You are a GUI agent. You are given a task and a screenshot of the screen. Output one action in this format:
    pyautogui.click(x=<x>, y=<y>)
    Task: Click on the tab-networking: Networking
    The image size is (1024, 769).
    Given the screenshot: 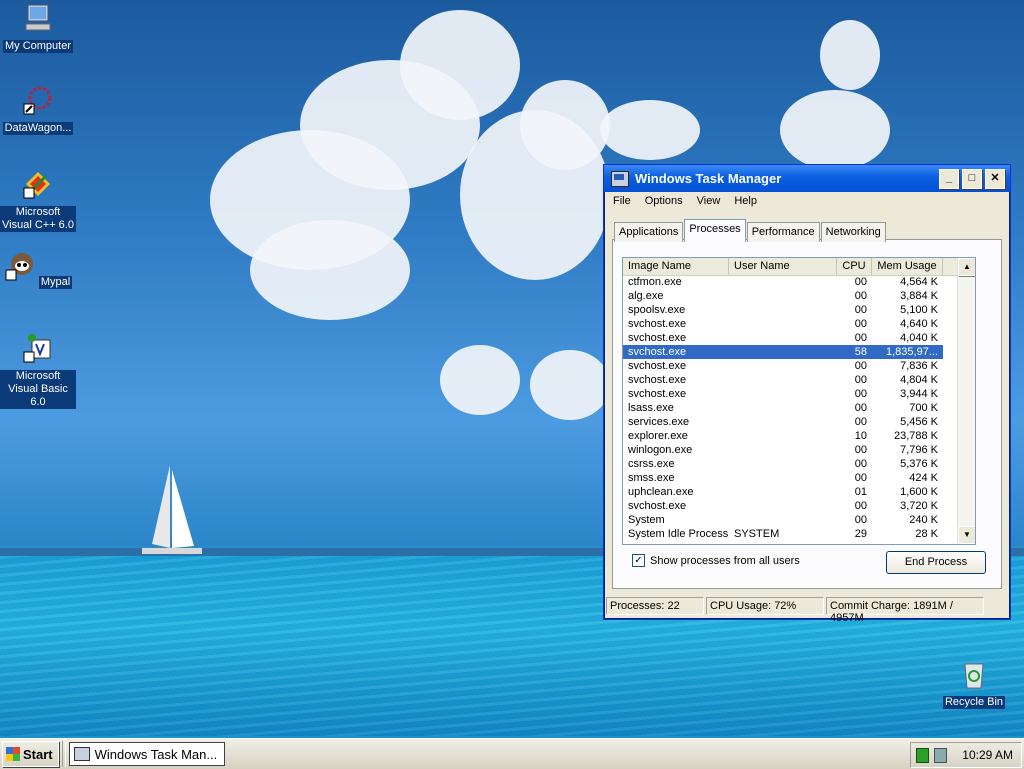 What is the action you would take?
    pyautogui.click(x=853, y=232)
    